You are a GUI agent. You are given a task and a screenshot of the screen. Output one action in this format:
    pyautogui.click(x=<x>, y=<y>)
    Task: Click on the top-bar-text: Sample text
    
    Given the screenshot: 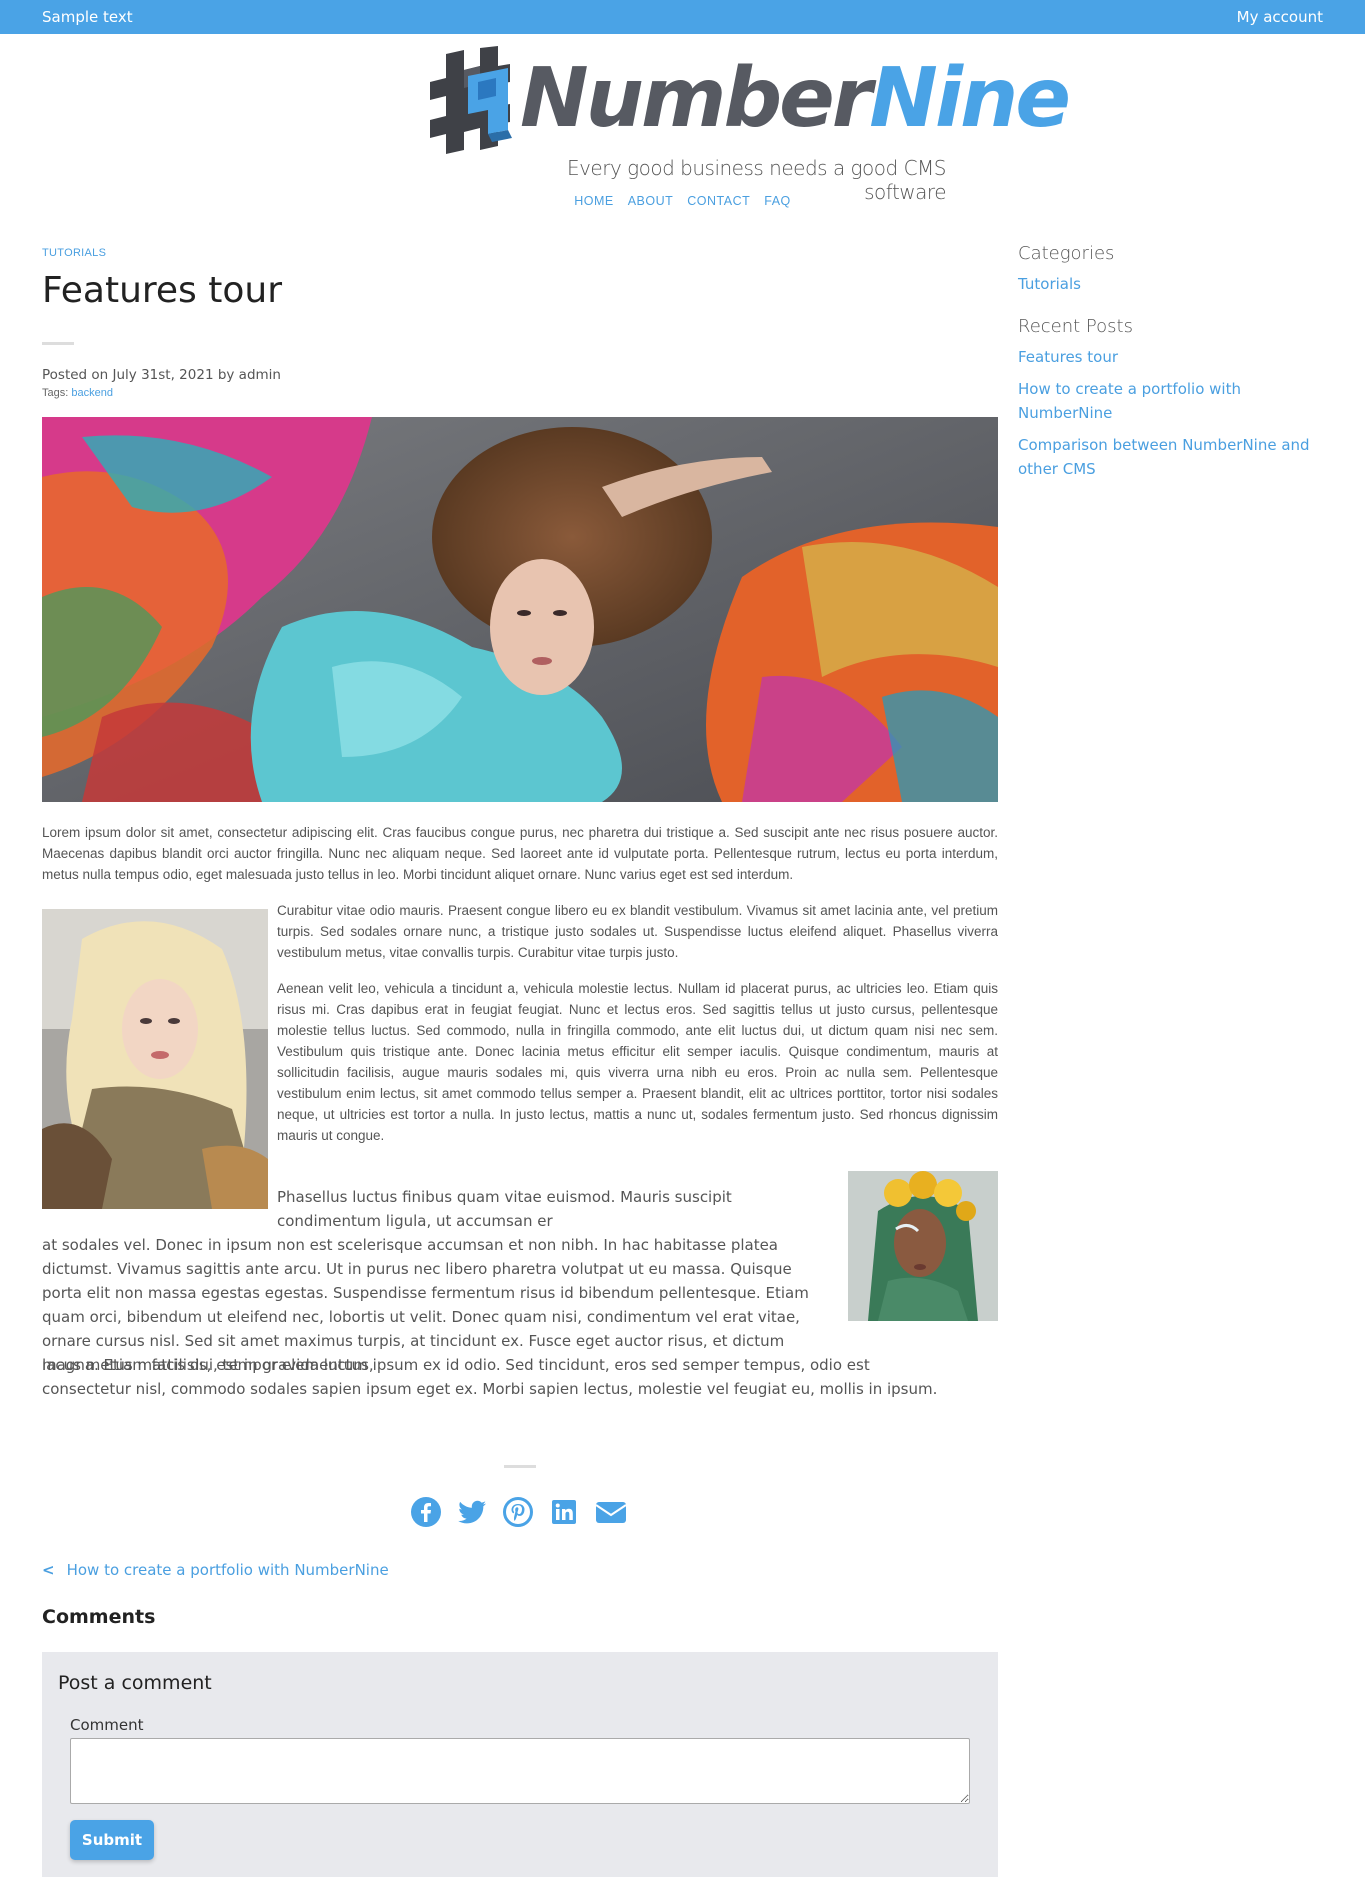 What is the action you would take?
    pyautogui.click(x=87, y=17)
    